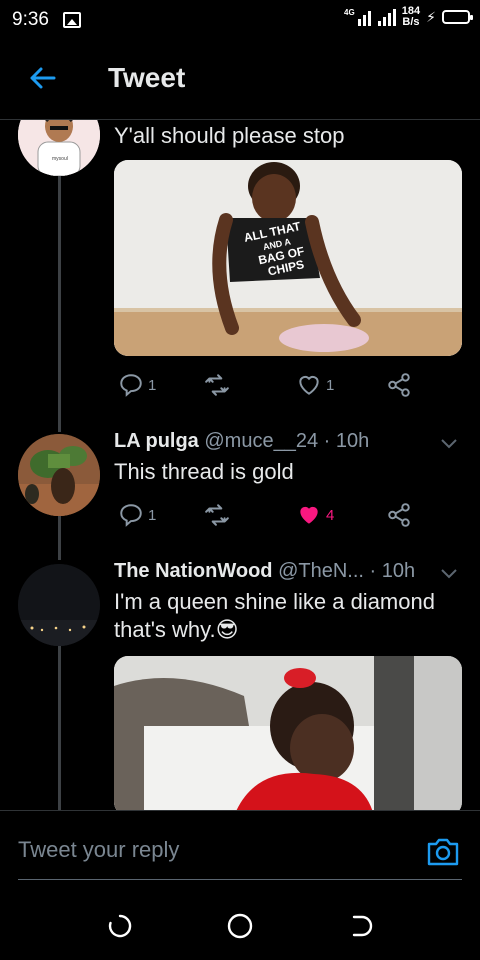 The image size is (480, 960). What do you see at coordinates (240, 926) in the screenshot?
I see `home-icon` at bounding box center [240, 926].